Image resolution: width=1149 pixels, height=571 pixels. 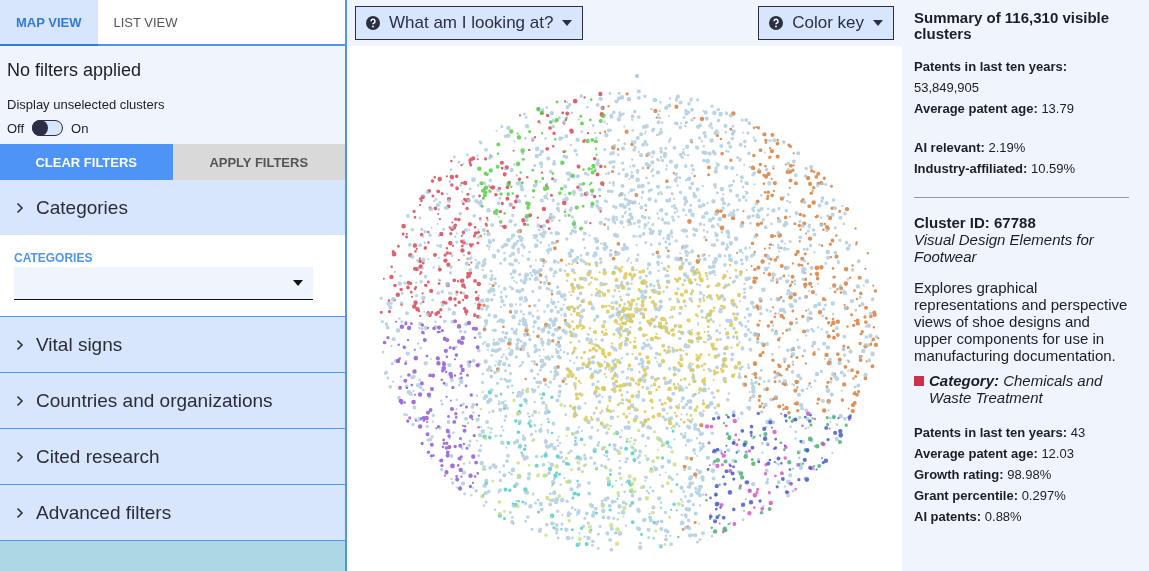 What do you see at coordinates (48, 128) in the screenshot?
I see `toggle-switch` at bounding box center [48, 128].